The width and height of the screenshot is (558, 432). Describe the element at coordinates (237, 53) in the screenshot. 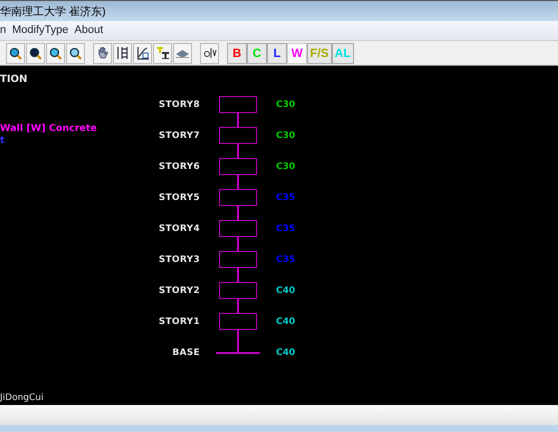

I see `filter-button: B` at that location.